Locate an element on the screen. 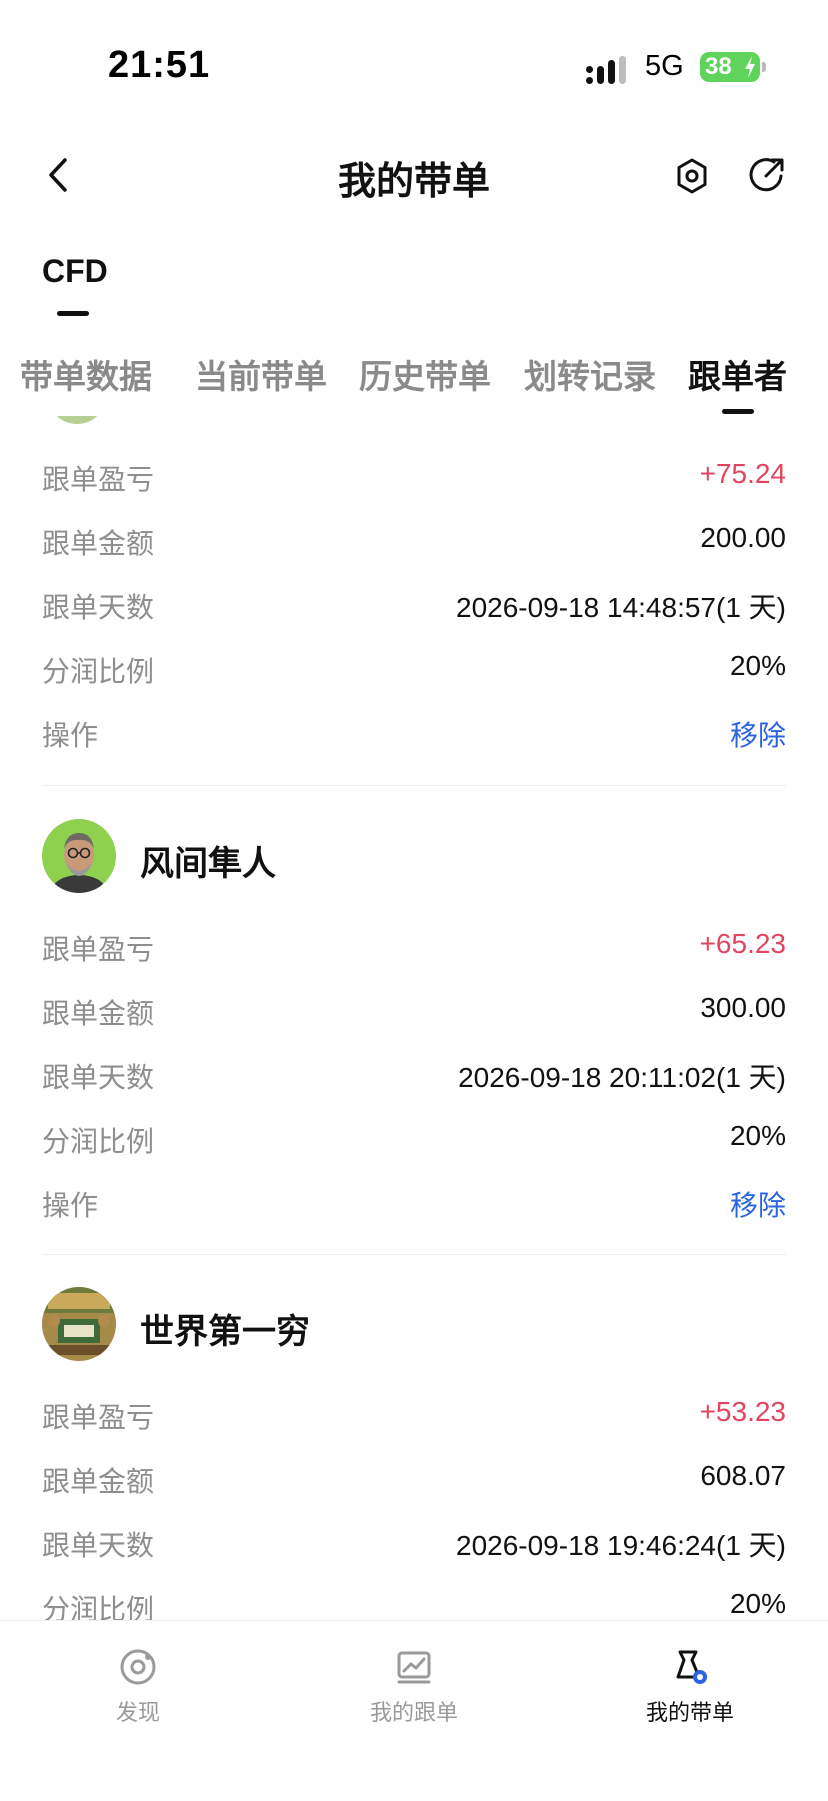  settings-button is located at coordinates (692, 176).